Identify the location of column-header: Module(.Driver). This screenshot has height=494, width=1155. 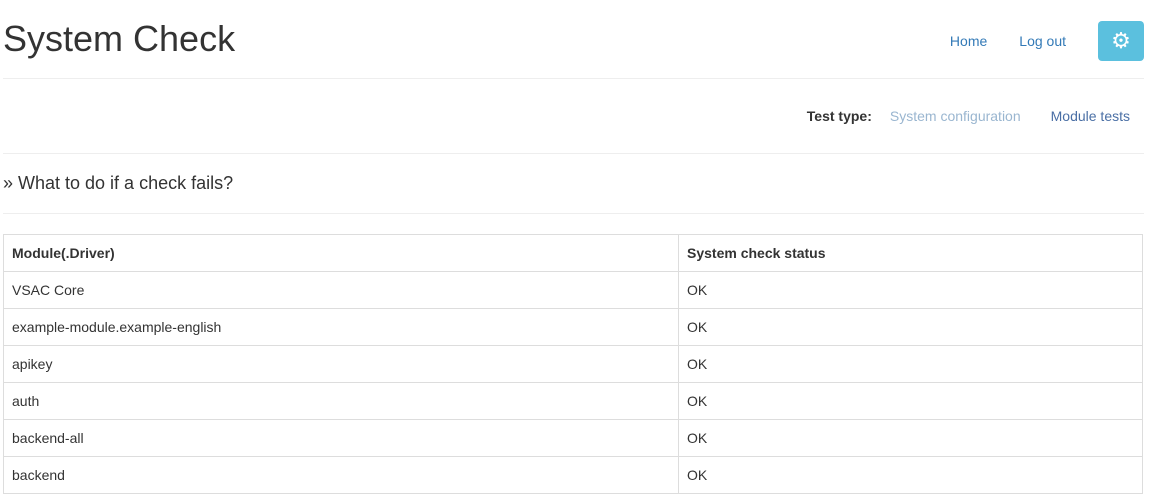
(341, 253).